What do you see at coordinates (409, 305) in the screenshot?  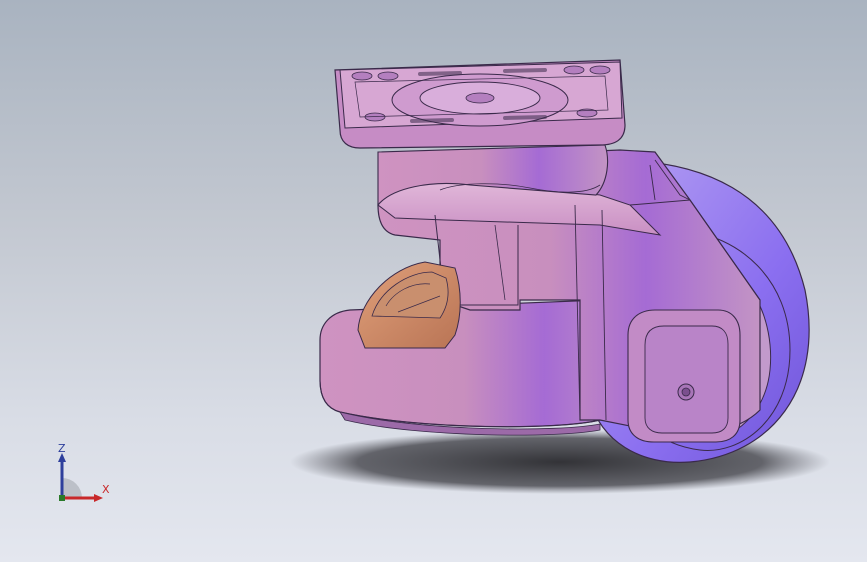 I see `brake-pad` at bounding box center [409, 305].